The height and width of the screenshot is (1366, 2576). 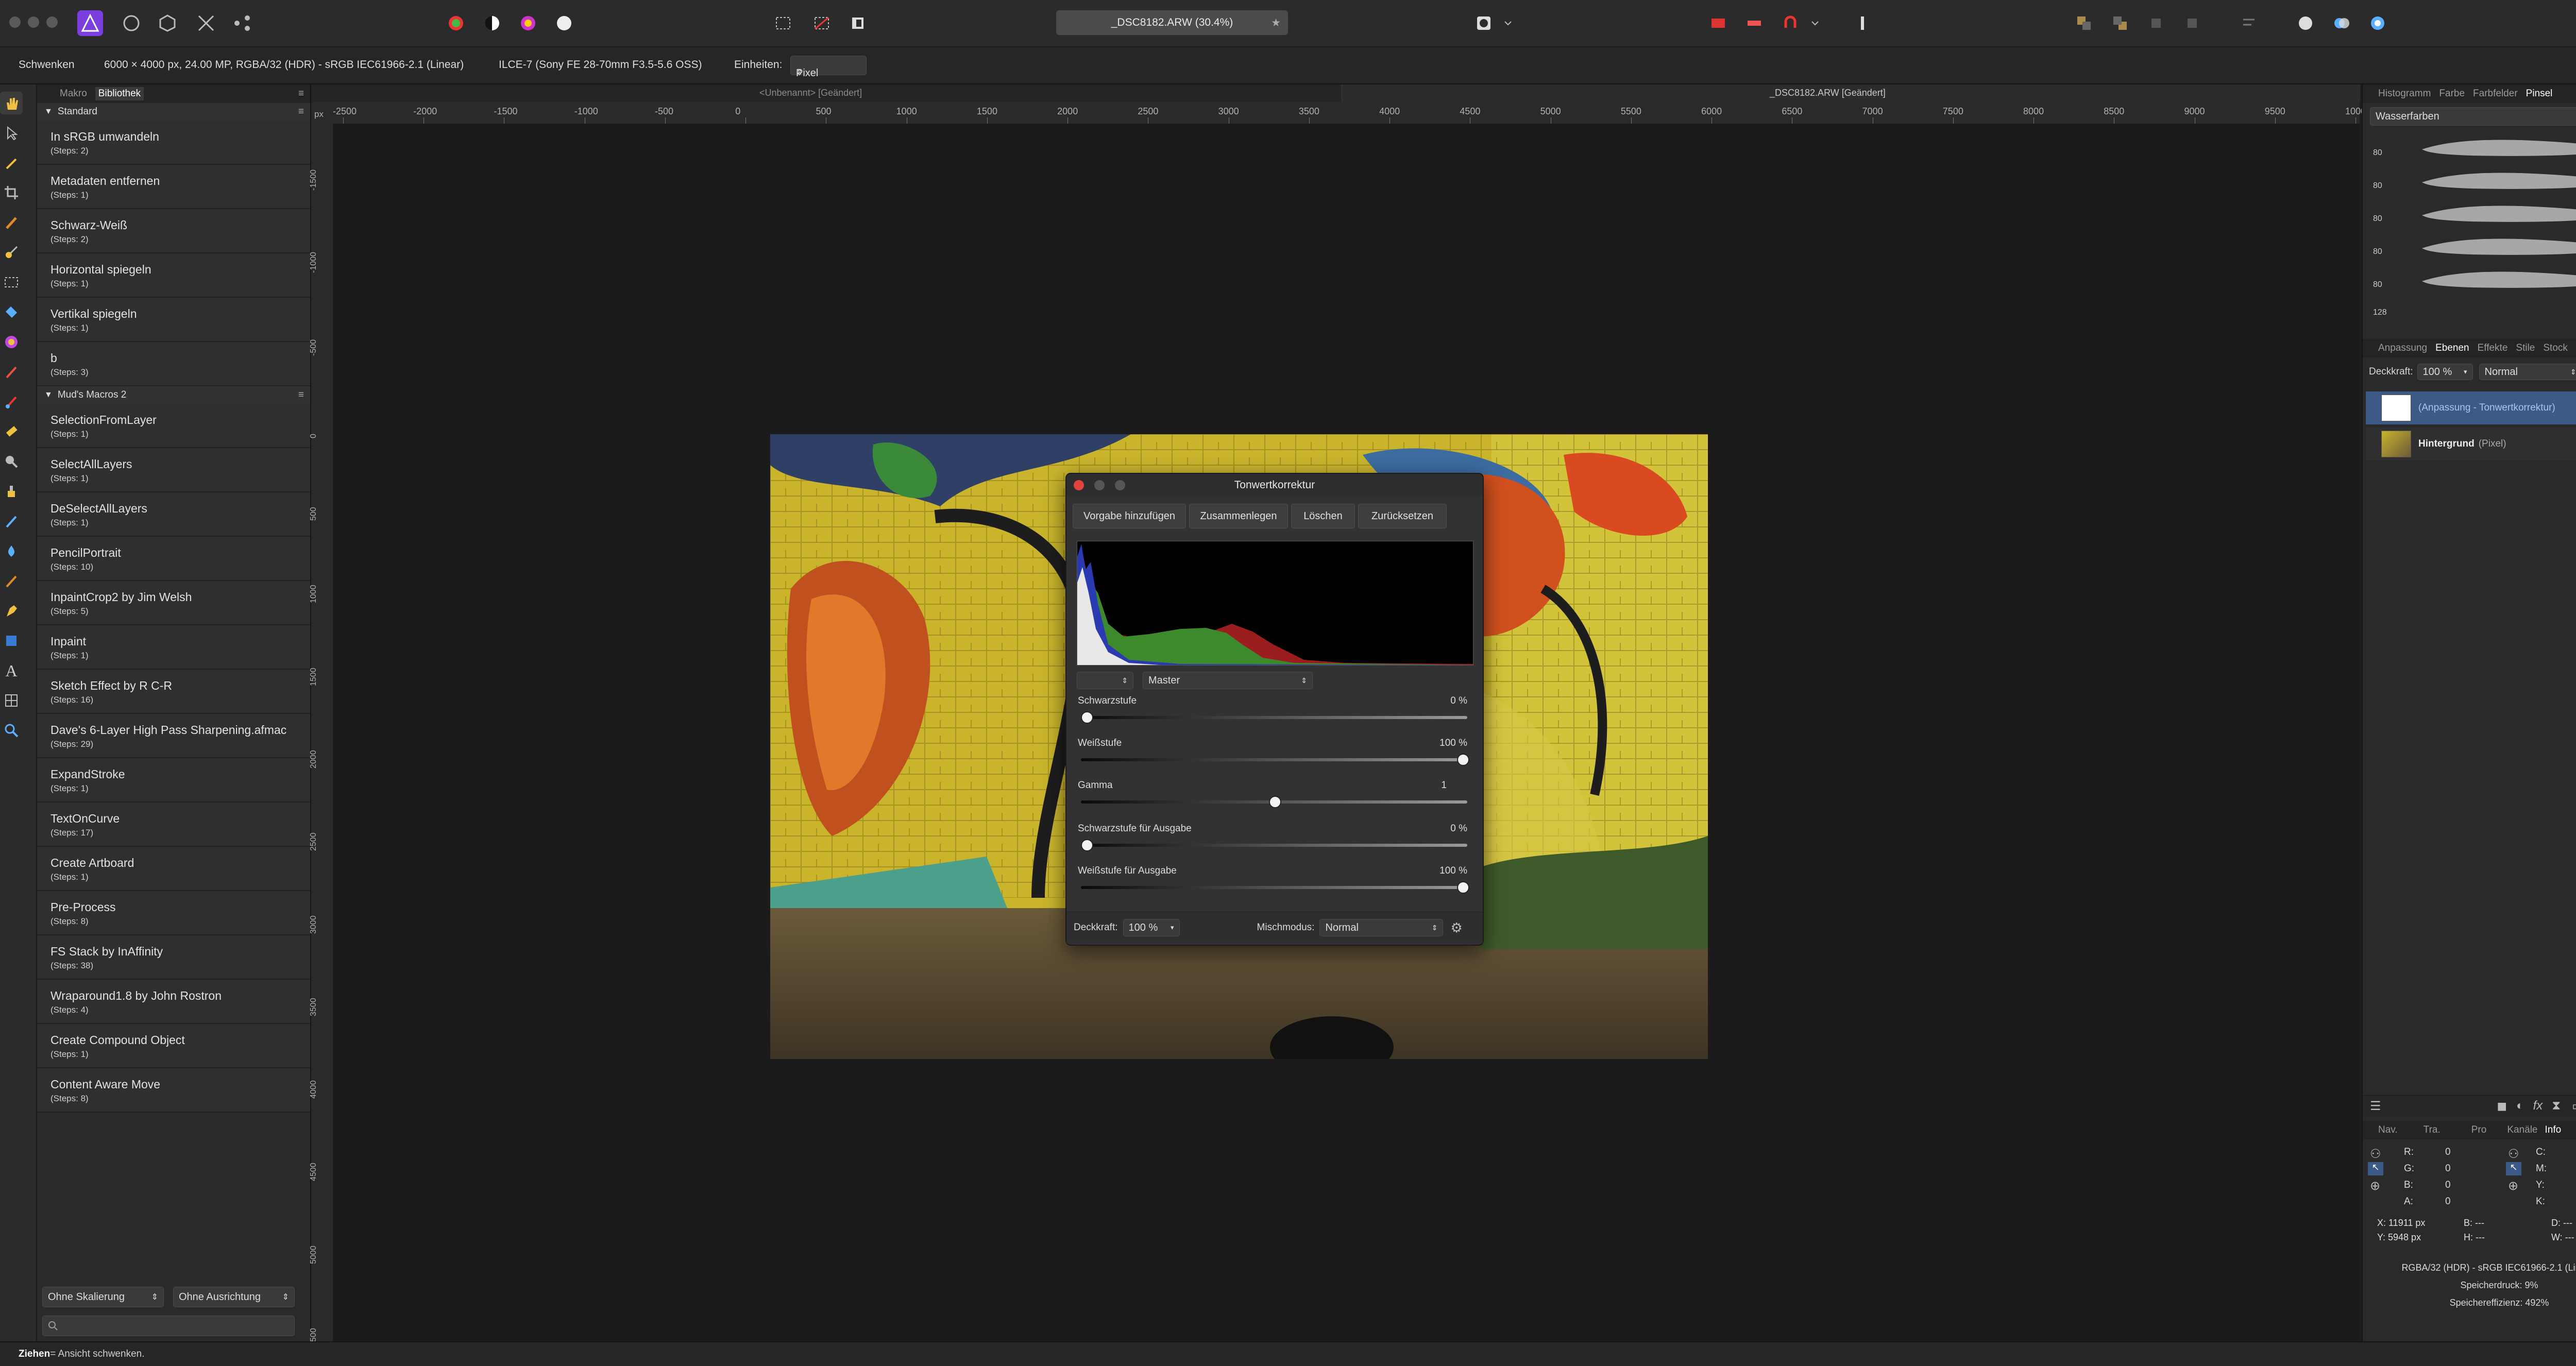 What do you see at coordinates (1323, 516) in the screenshot?
I see `delete-button: Löschen` at bounding box center [1323, 516].